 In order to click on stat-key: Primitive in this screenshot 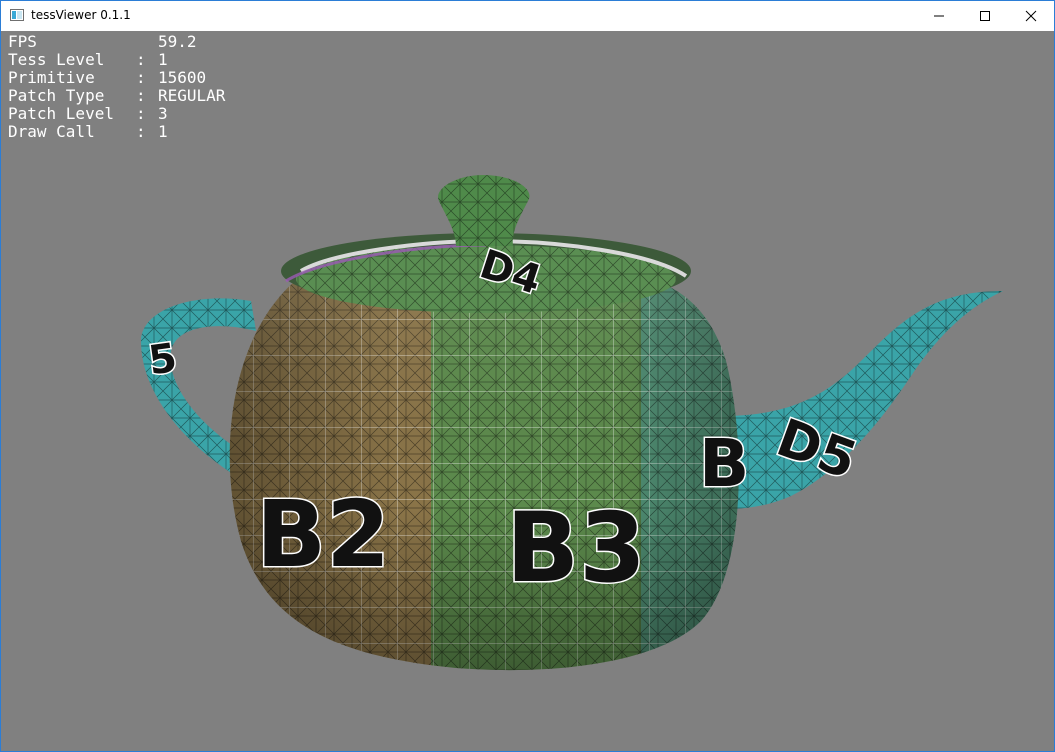, I will do `click(51, 77)`.